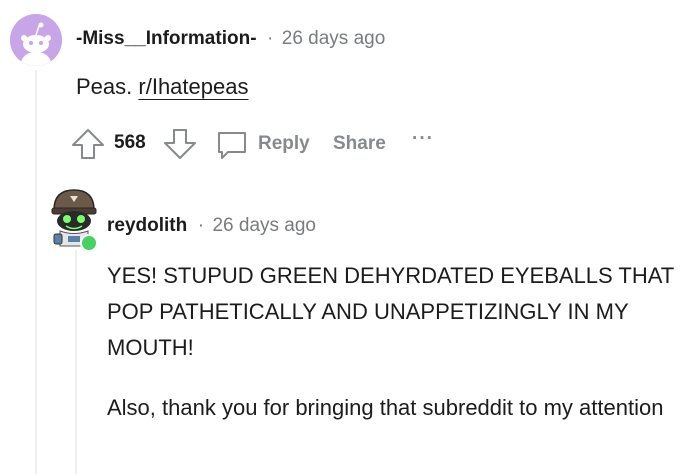 The width and height of the screenshot is (700, 474). Describe the element at coordinates (359, 144) in the screenshot. I see `share-button: Share` at that location.